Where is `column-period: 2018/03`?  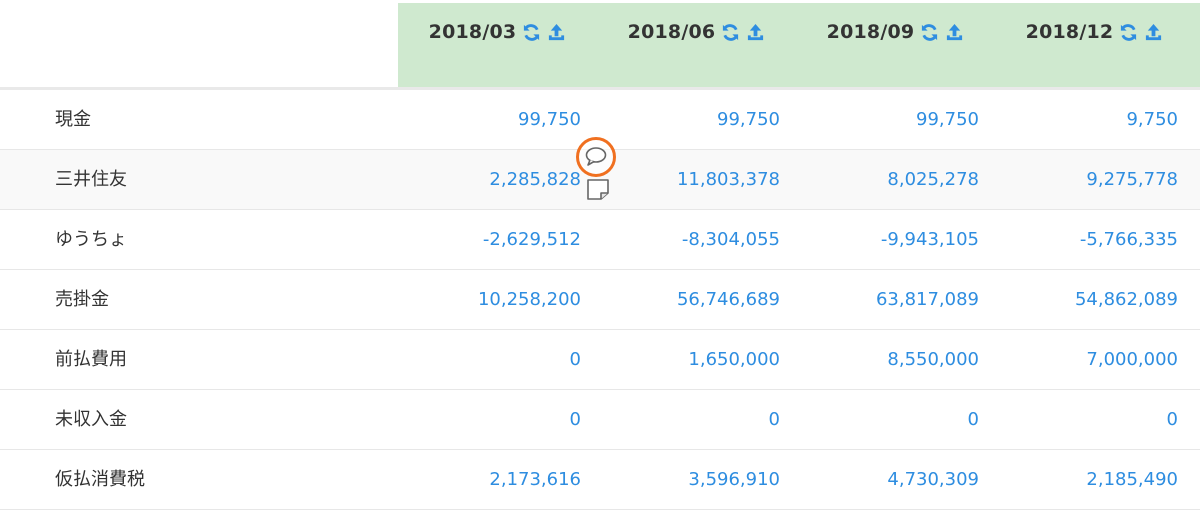
column-period: 2018/03 is located at coordinates (472, 32).